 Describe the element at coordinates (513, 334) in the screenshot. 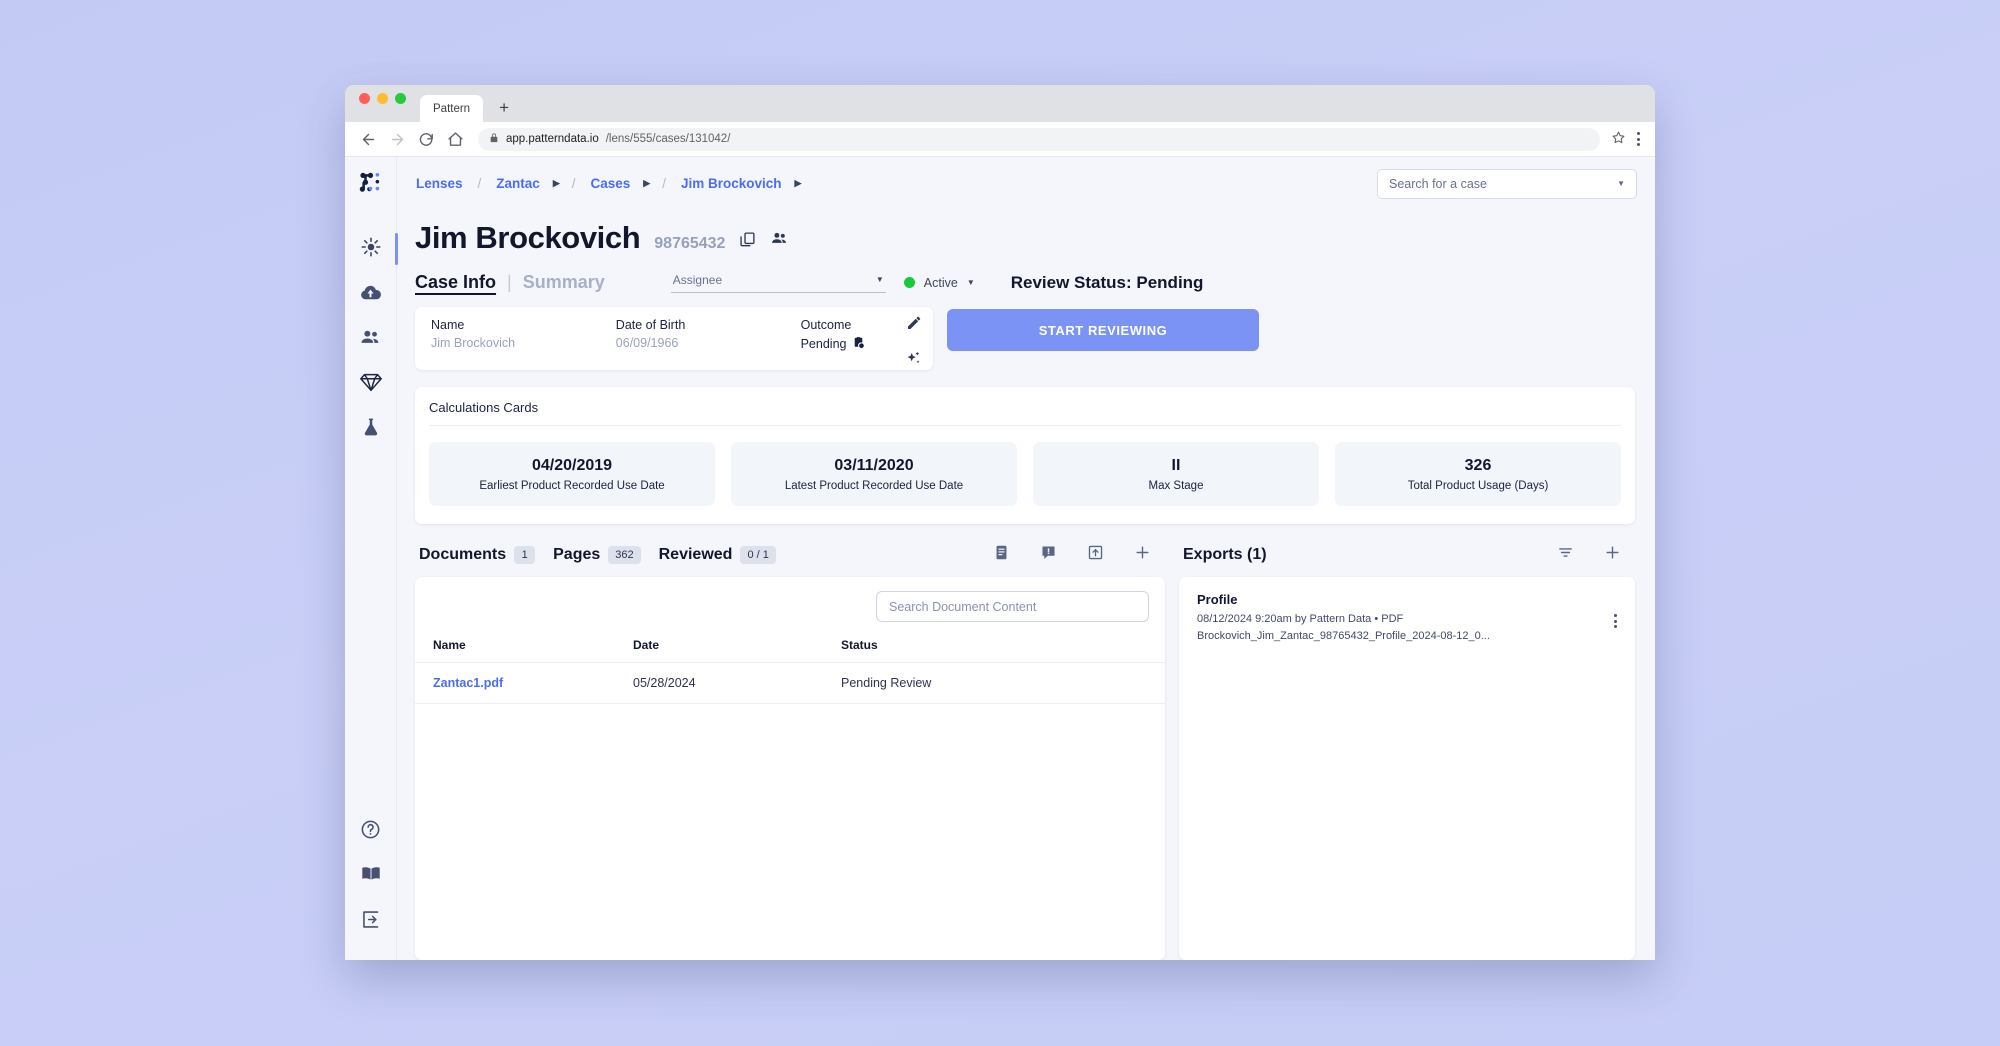

I see `field-name: Name Jim Brockovich` at that location.